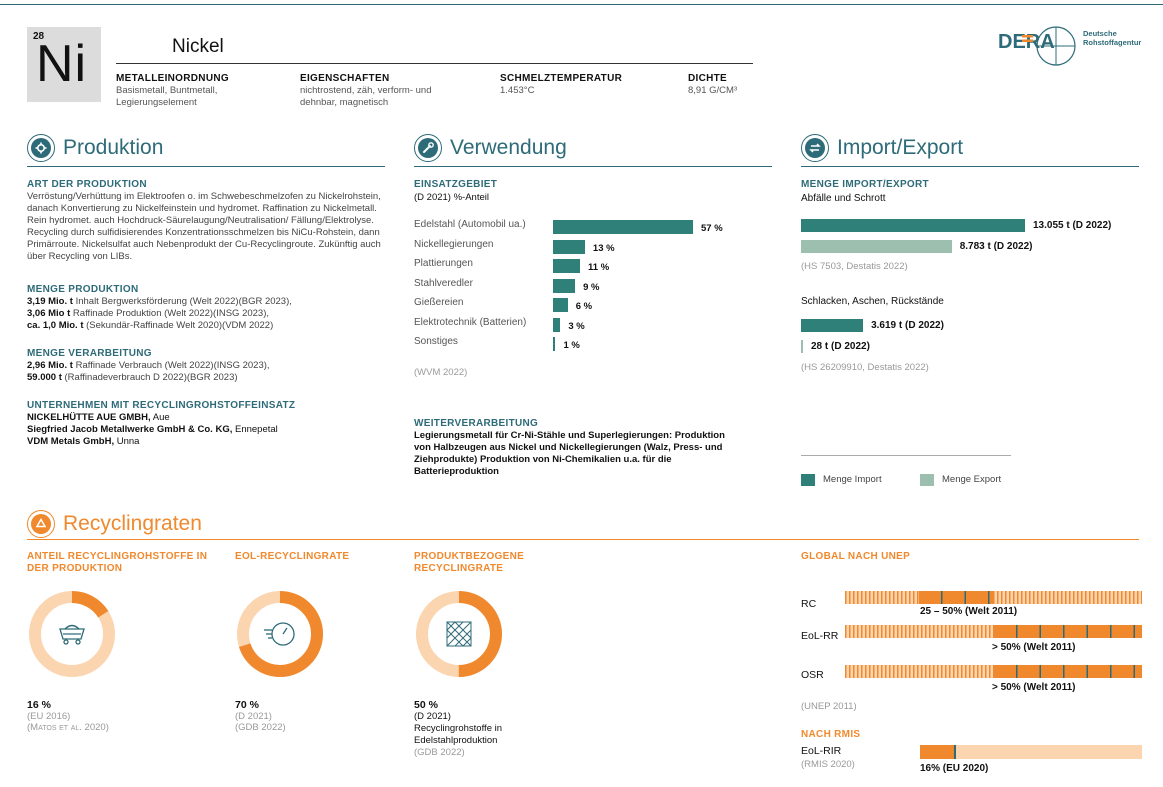  Describe the element at coordinates (954, 768) in the screenshot. I see `rmis-value: 16% (EU 2020)` at that location.